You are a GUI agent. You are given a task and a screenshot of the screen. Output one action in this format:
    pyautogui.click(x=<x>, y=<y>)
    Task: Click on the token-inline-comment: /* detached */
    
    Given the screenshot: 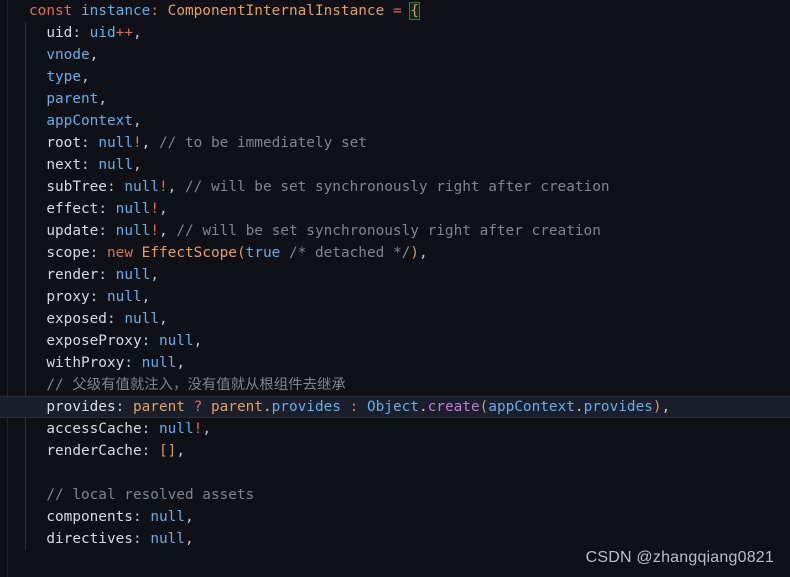 What is the action you would take?
    pyautogui.click(x=349, y=253)
    